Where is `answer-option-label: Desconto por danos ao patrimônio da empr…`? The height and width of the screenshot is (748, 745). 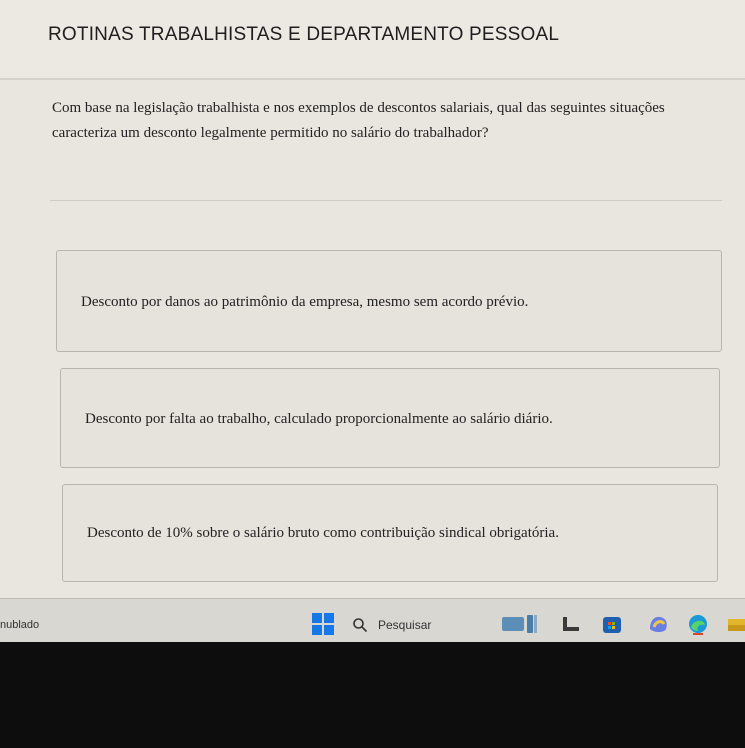
answer-option-label: Desconto por danos ao patrimônio da empr… is located at coordinates (305, 302).